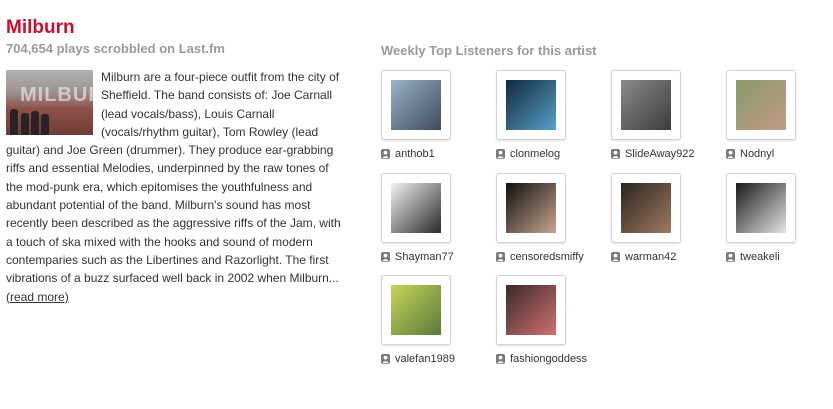  Describe the element at coordinates (547, 257) in the screenshot. I see `listener-name: censoredsmiffy` at that location.